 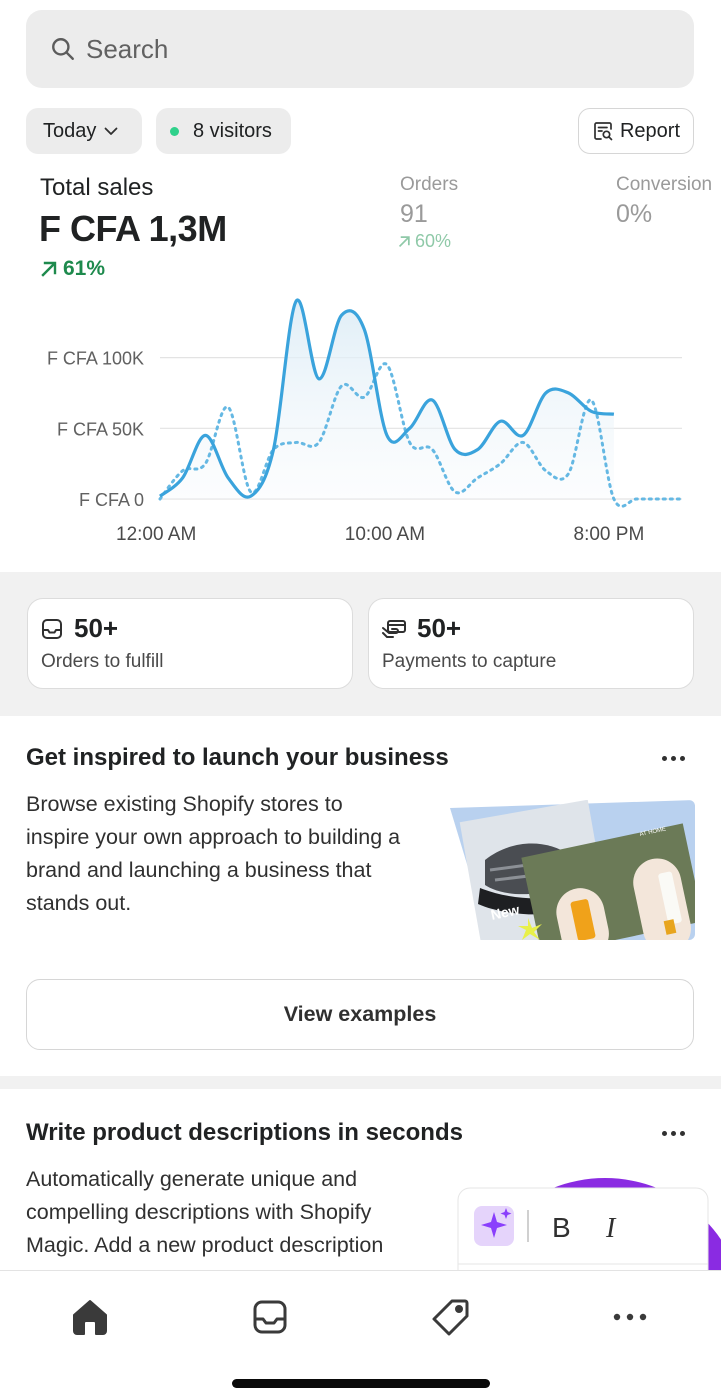 What do you see at coordinates (184, 804) in the screenshot?
I see `inspire-body-line: Browse existing Shopify stores to` at bounding box center [184, 804].